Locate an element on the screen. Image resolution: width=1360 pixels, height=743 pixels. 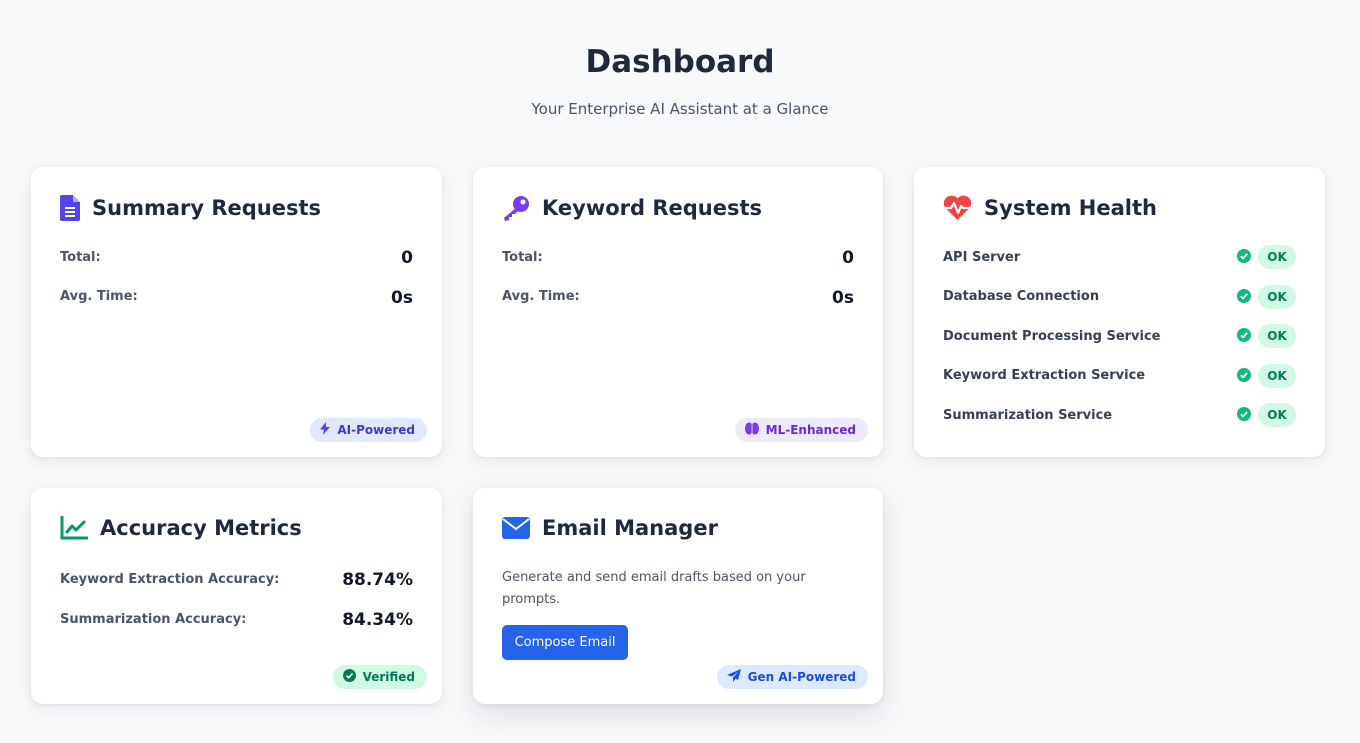
envelope-icon is located at coordinates (516, 528).